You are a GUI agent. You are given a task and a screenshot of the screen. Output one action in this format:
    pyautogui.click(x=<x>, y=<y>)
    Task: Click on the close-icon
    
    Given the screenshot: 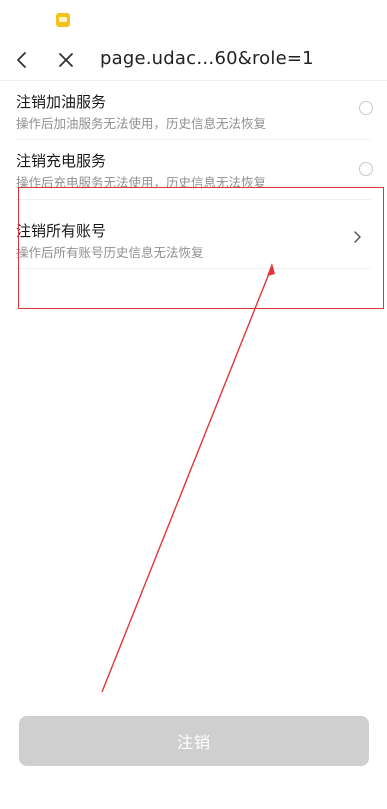 What is the action you would take?
    pyautogui.click(x=66, y=60)
    